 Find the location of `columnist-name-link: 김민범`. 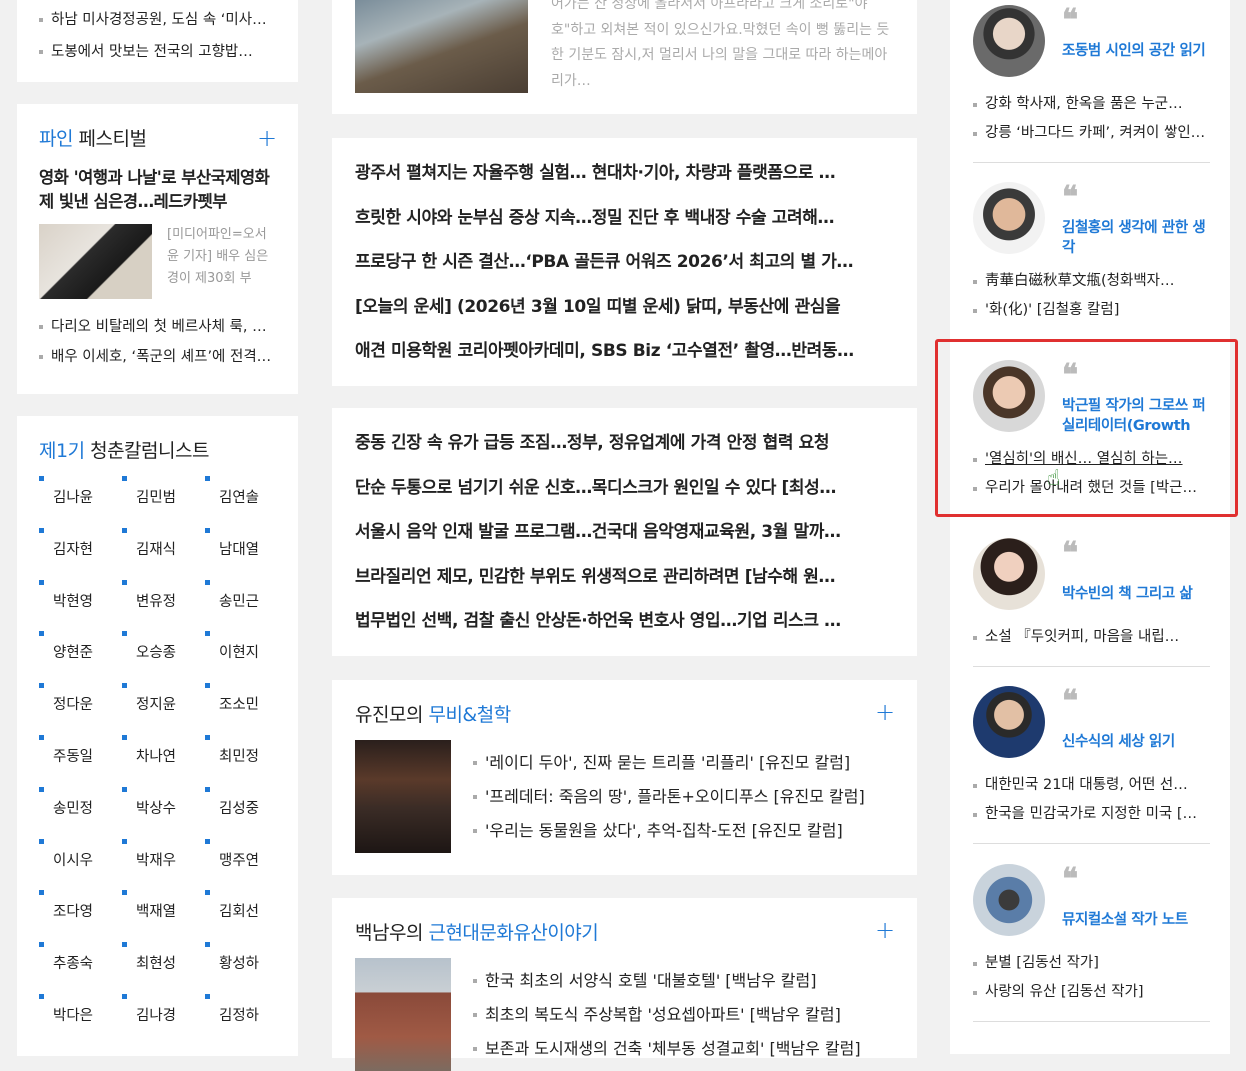

columnist-name-link: 김민범 is located at coordinates (163, 502).